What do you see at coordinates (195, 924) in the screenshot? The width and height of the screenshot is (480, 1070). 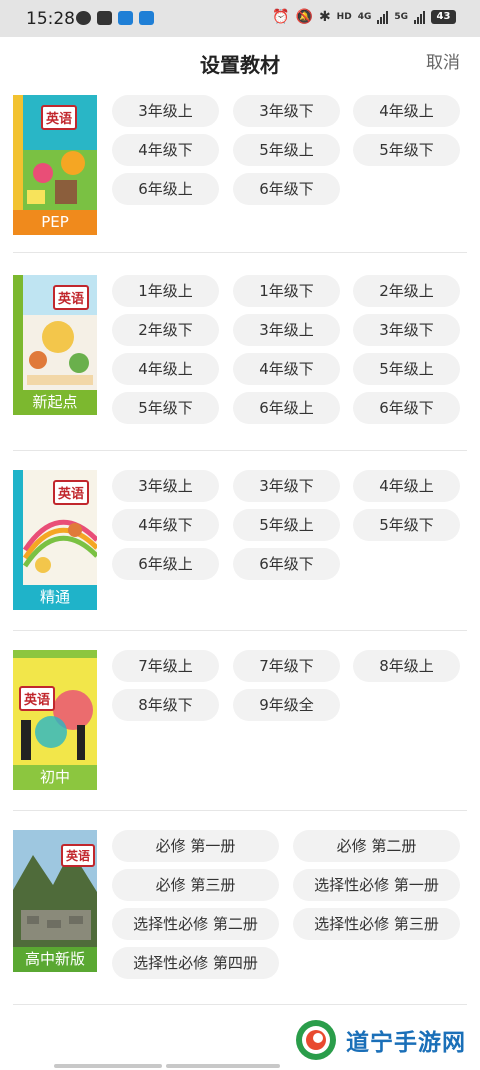 I see `grade-chip: 选择性必修 第二册` at bounding box center [195, 924].